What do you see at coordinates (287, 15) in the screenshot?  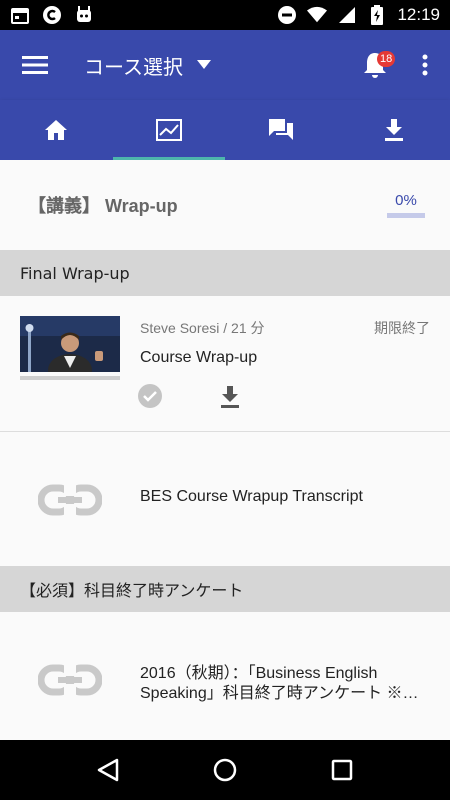 I see `dnd-icon` at bounding box center [287, 15].